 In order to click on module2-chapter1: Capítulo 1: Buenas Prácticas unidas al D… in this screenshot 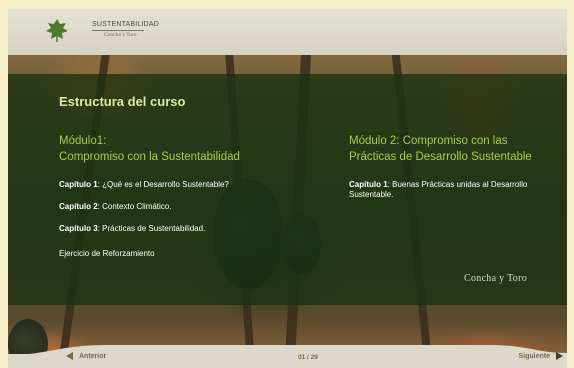, I will do `click(454, 190)`.